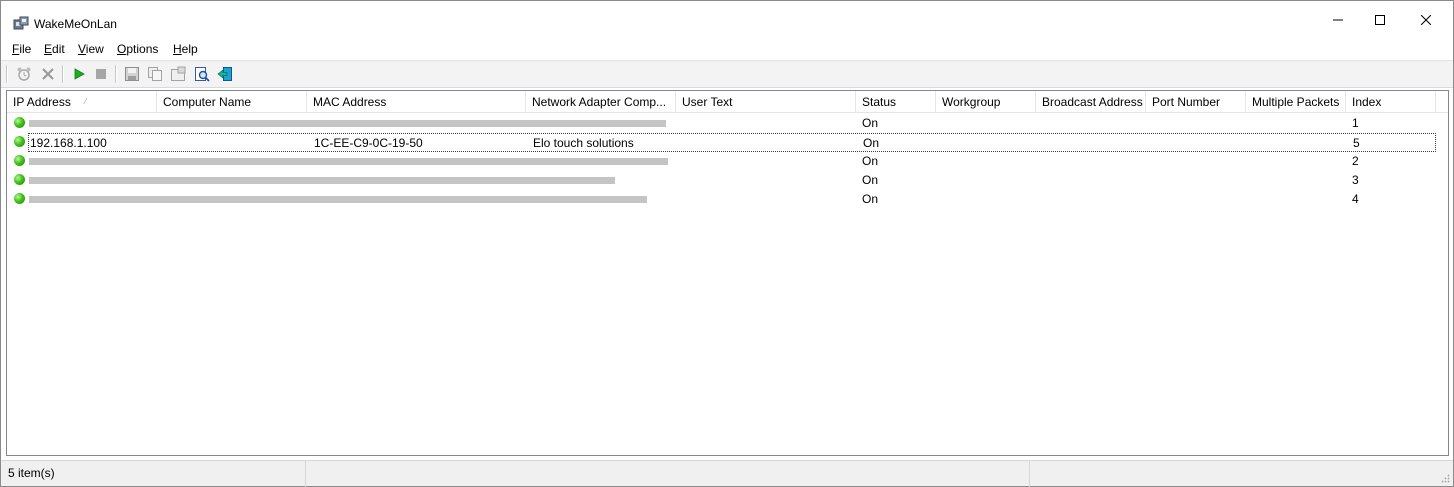 The height and width of the screenshot is (487, 1454). I want to click on network-adapter-cell: Elo touch solutions, so click(583, 143).